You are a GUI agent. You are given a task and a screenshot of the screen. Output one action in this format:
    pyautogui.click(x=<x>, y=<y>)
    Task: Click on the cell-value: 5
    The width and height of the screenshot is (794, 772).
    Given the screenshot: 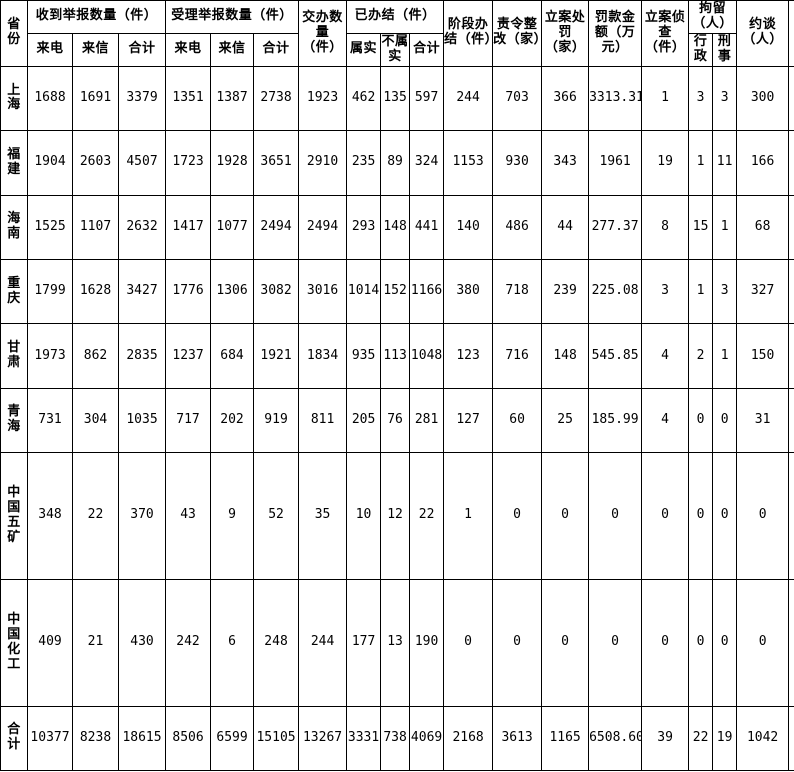 What is the action you would take?
    pyautogui.click(x=791, y=98)
    